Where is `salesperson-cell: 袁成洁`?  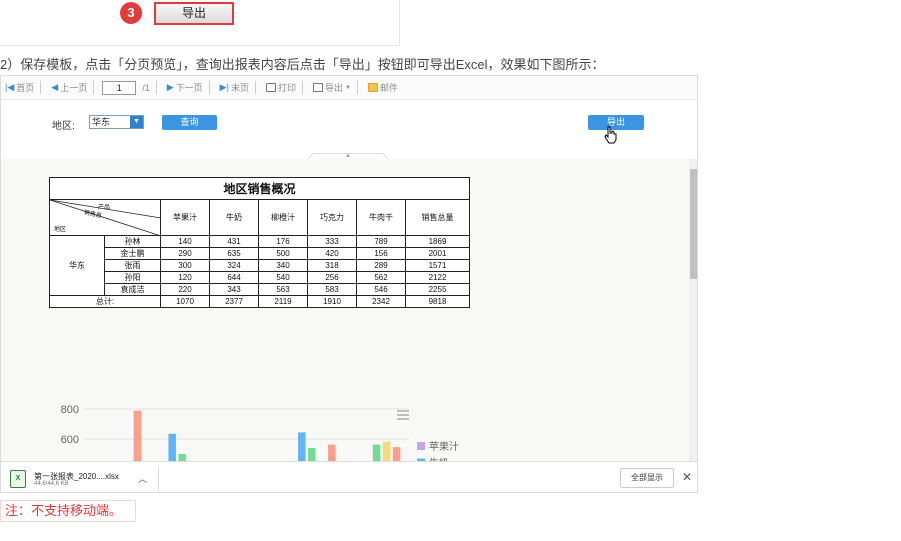
salesperson-cell: 袁成洁 is located at coordinates (132, 289).